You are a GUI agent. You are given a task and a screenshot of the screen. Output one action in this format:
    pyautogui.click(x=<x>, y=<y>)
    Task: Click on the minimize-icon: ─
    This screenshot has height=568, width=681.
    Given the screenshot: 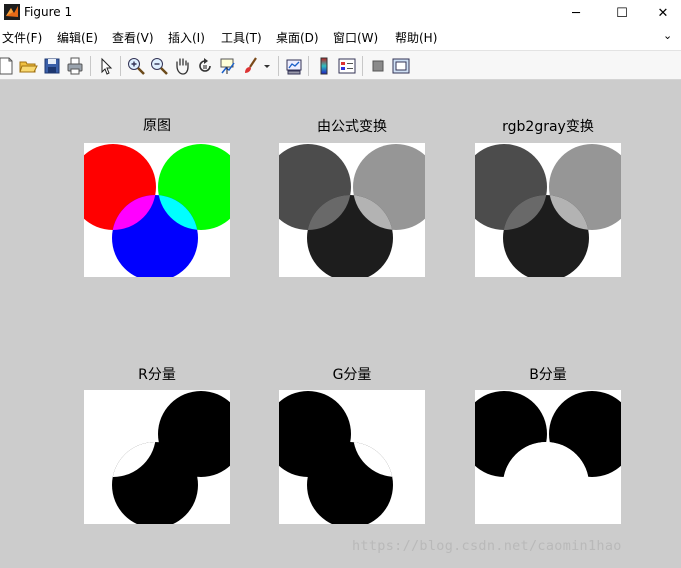 What is the action you would take?
    pyautogui.click(x=576, y=13)
    